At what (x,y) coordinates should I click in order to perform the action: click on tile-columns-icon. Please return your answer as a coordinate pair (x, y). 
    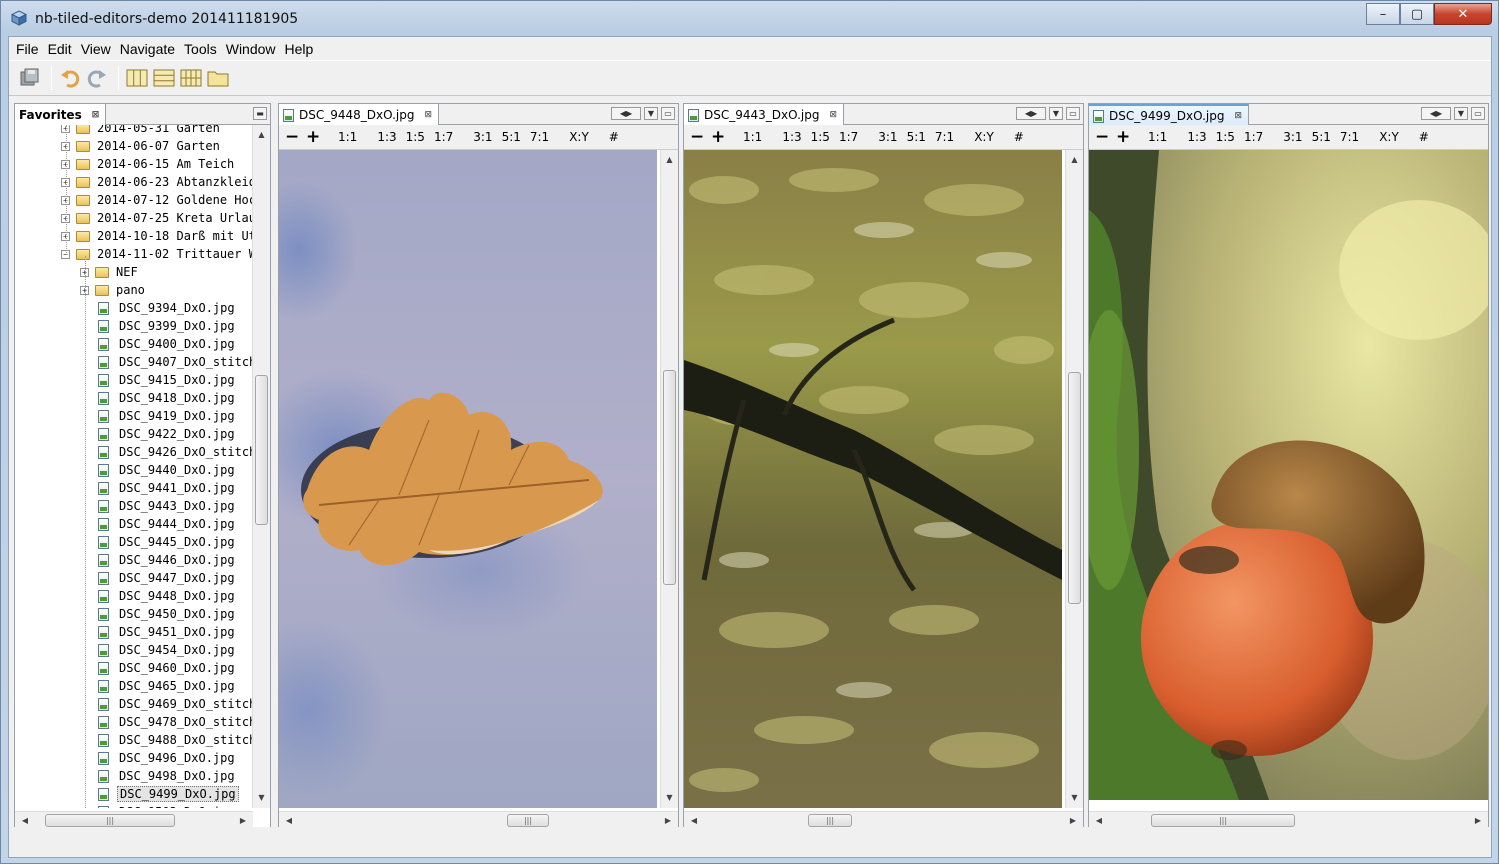
    Looking at the image, I should click on (137, 78).